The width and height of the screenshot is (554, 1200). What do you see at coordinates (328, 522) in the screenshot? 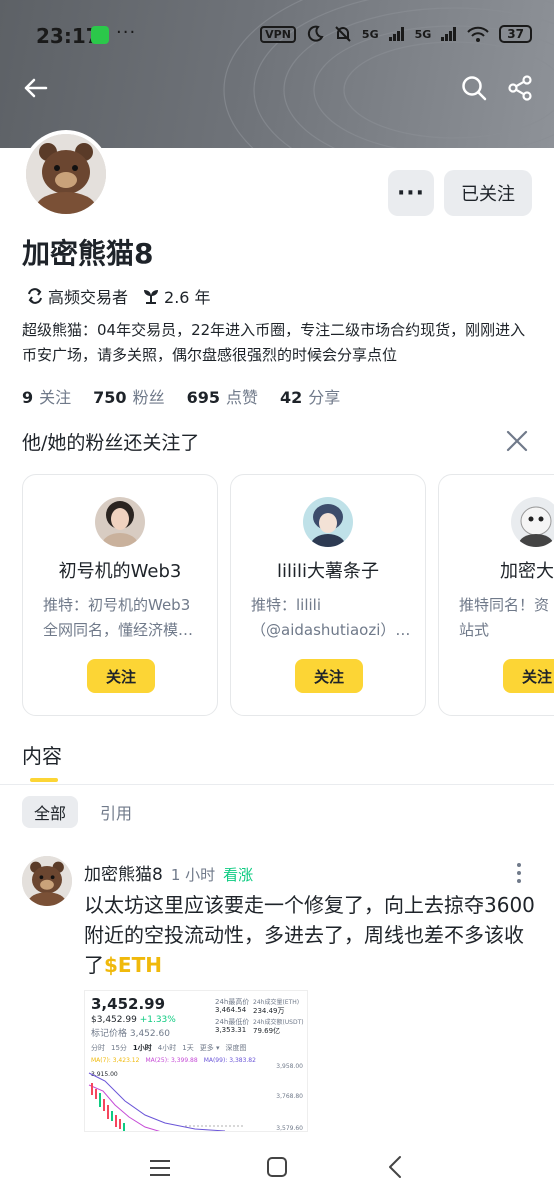
I see `anime-avatar-icon` at bounding box center [328, 522].